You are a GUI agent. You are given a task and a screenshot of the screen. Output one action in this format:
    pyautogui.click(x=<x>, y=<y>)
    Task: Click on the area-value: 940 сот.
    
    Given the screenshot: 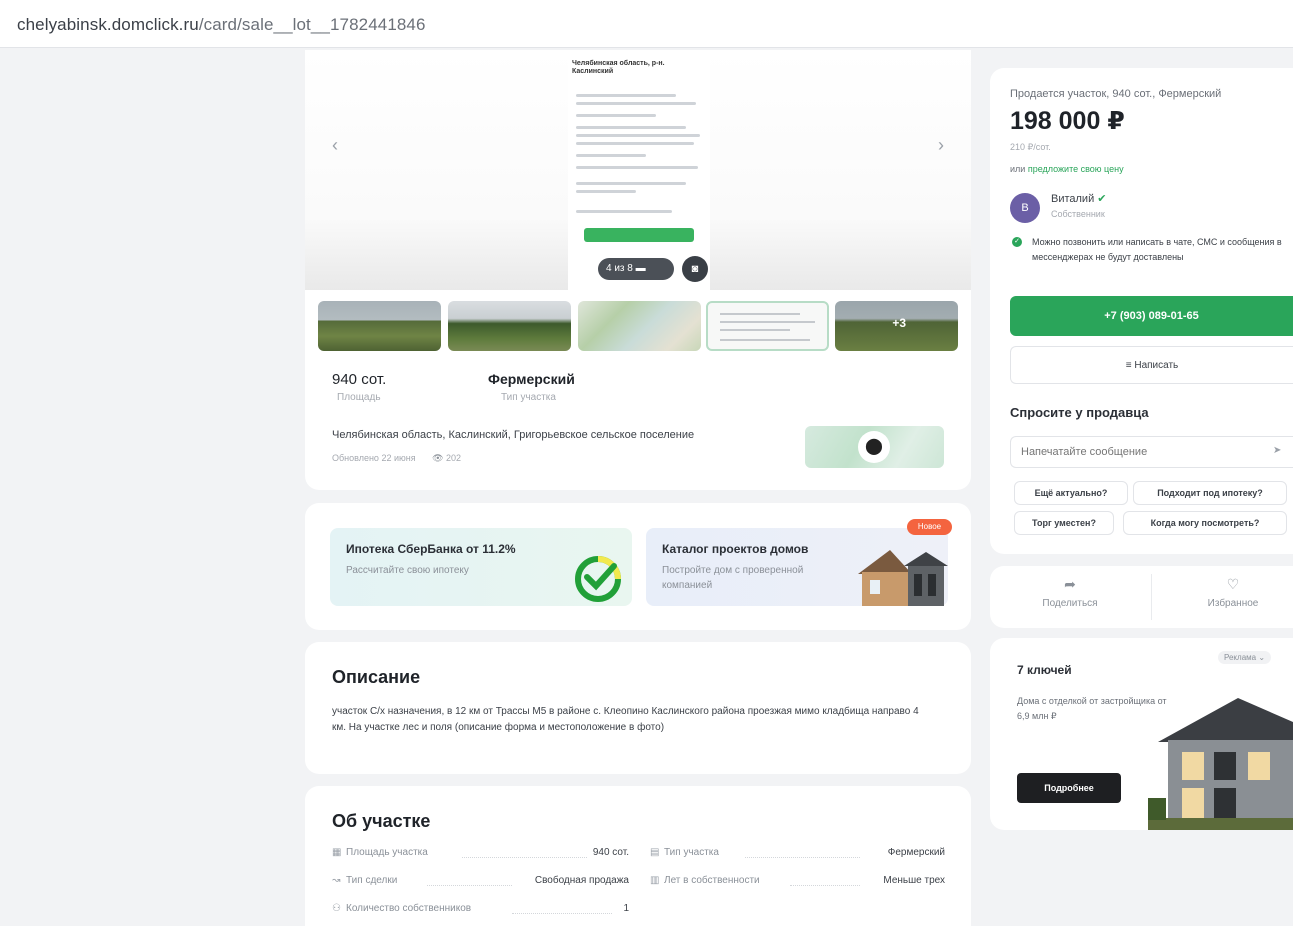 What is the action you would take?
    pyautogui.click(x=359, y=379)
    